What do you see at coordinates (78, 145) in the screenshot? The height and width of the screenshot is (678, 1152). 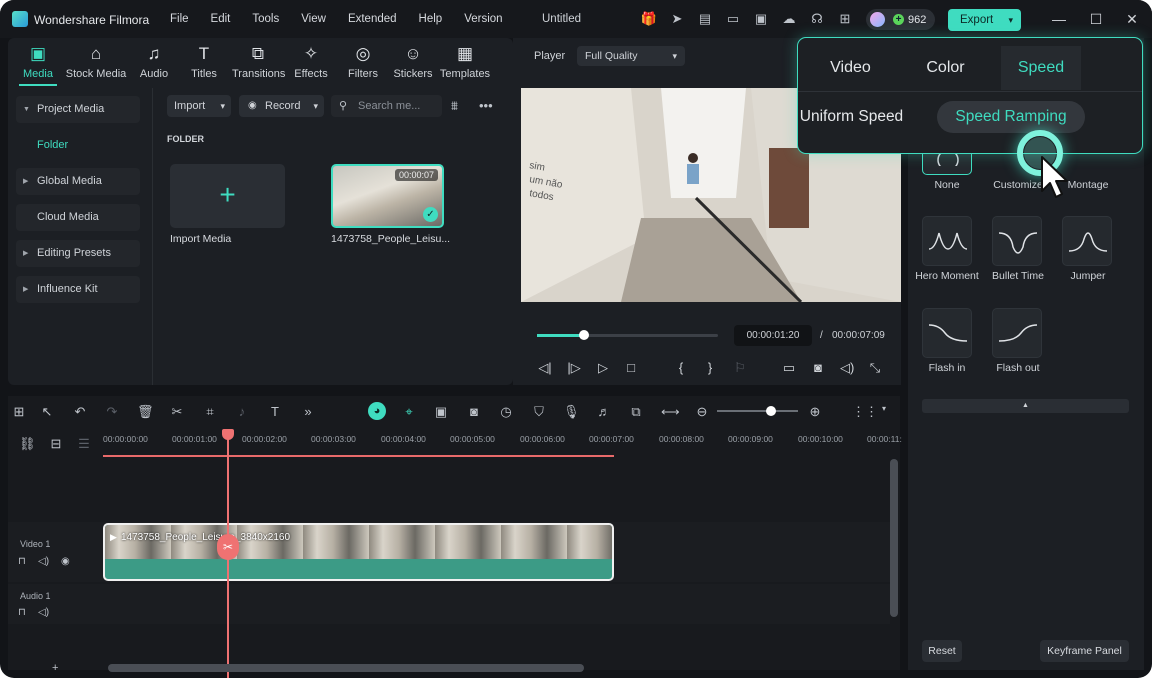 I see `sidebar-item-folder: Folder` at bounding box center [78, 145].